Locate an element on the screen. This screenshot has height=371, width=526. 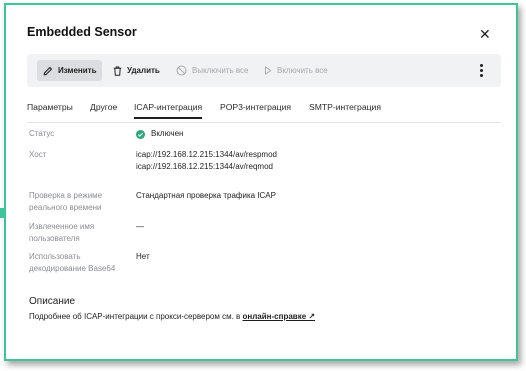
host-value-respmod: icap://192.168.12.215:1344/av/respmod is located at coordinates (206, 154).